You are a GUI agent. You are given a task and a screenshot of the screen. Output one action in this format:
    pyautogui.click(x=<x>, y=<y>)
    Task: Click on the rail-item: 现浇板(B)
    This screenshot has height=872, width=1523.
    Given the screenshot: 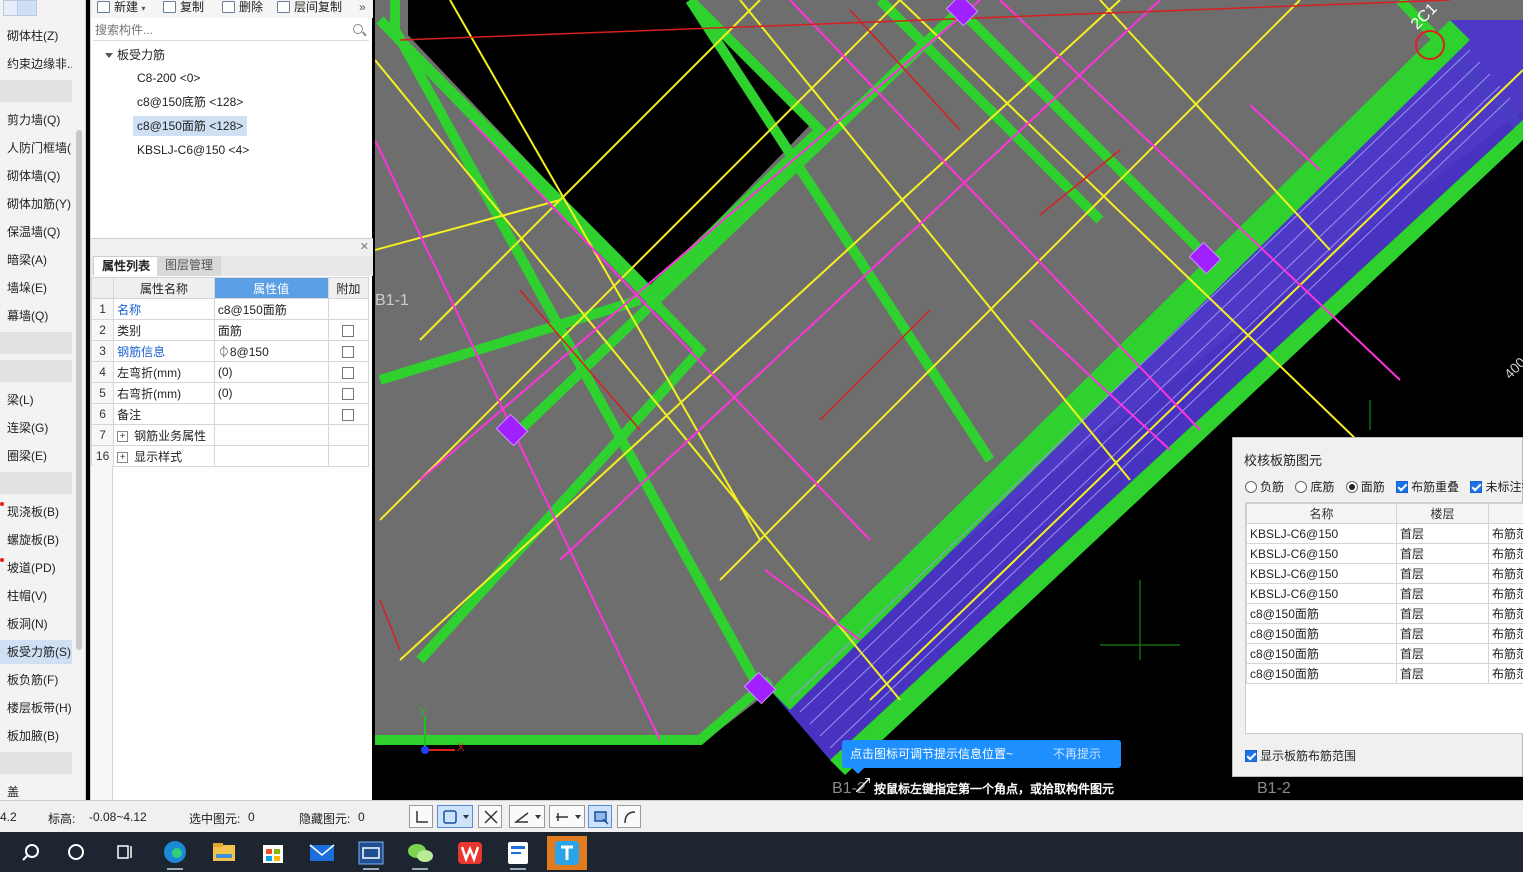 What is the action you would take?
    pyautogui.click(x=36, y=512)
    